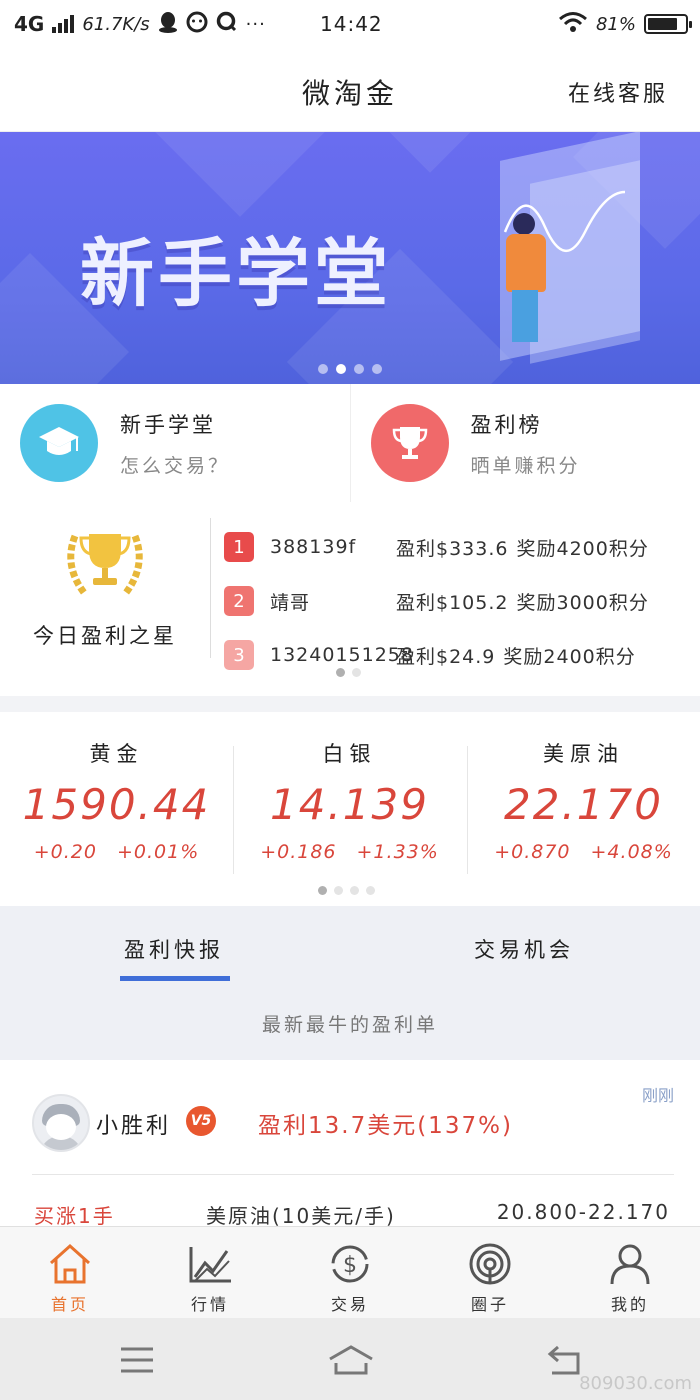 Image resolution: width=700 pixels, height=1400 pixels. I want to click on profit-star-badge: 今日盈利之星, so click(105, 583).